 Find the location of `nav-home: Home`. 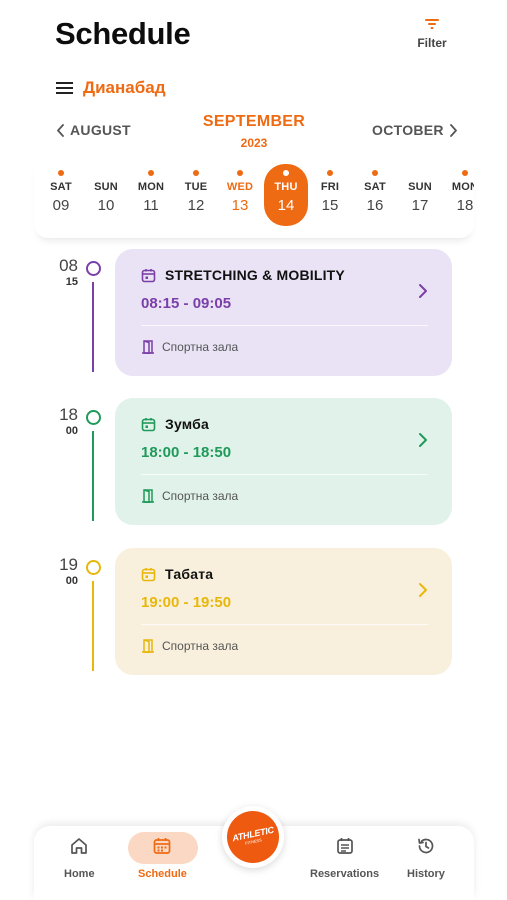

nav-home: Home is located at coordinates (79, 858).